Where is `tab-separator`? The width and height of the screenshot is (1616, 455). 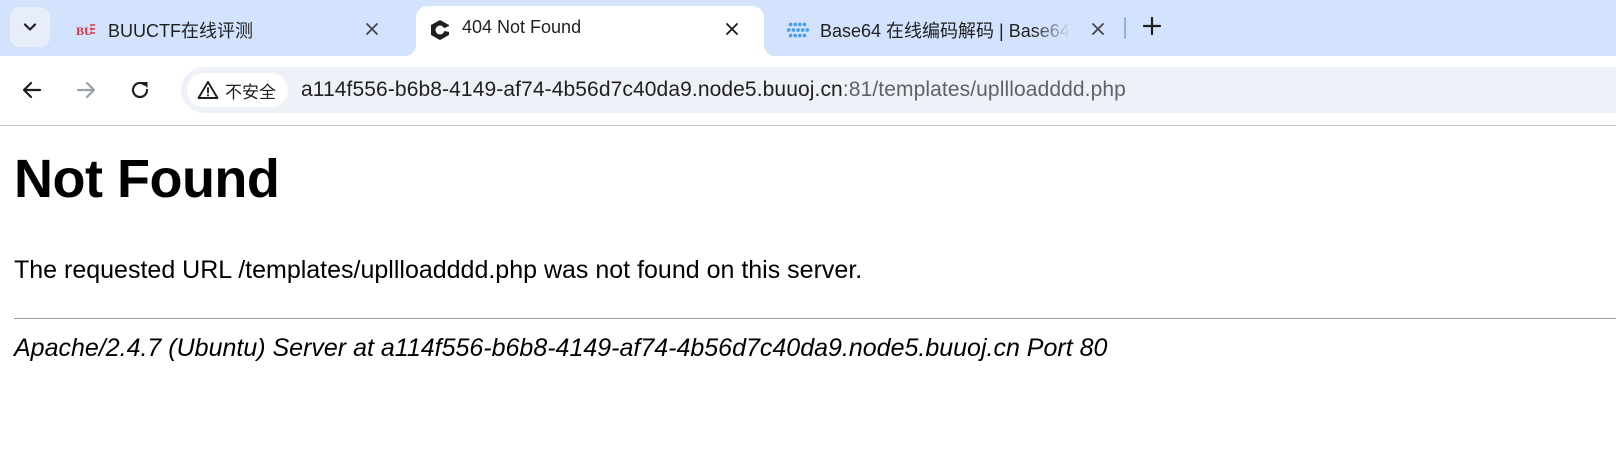 tab-separator is located at coordinates (1125, 28).